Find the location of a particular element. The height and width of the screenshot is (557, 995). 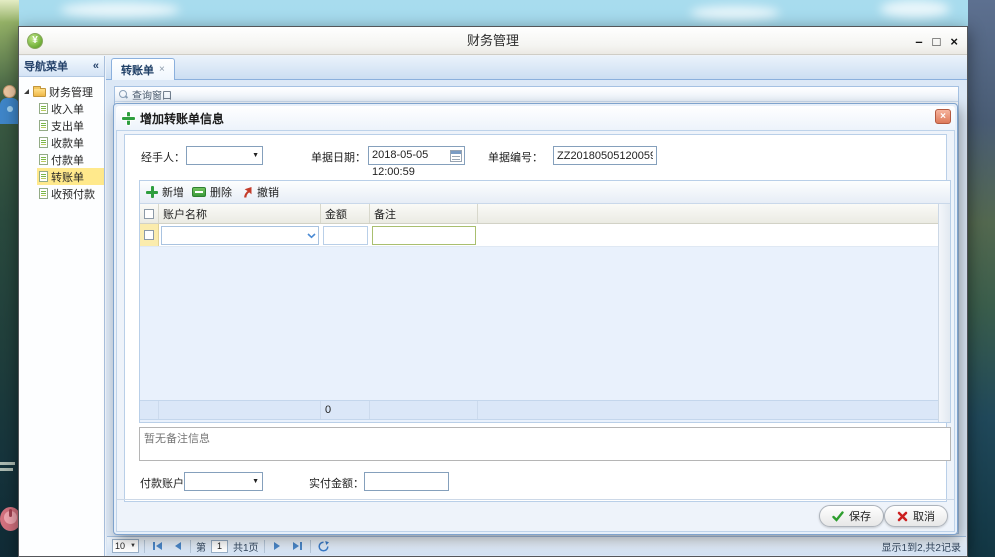

payment-fields-row: 付款账户： ▼ 实付金额： is located at coordinates (535, 482).